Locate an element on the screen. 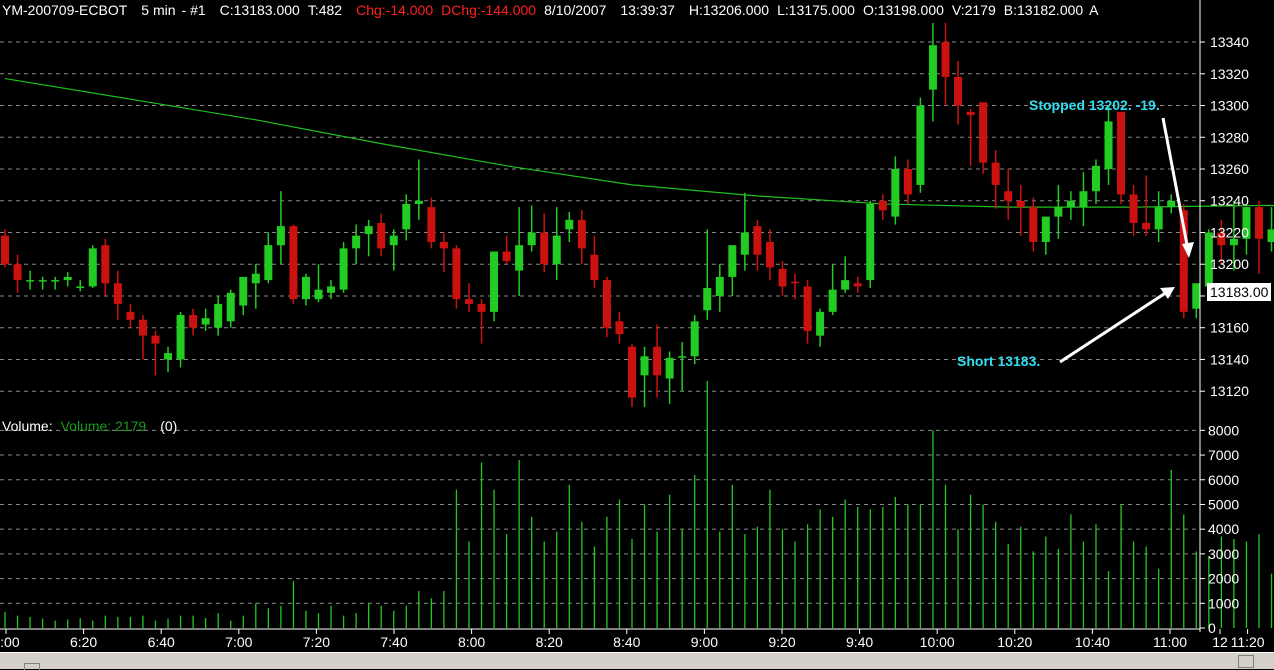  time-tick-label: 9:20 is located at coordinates (781, 642).